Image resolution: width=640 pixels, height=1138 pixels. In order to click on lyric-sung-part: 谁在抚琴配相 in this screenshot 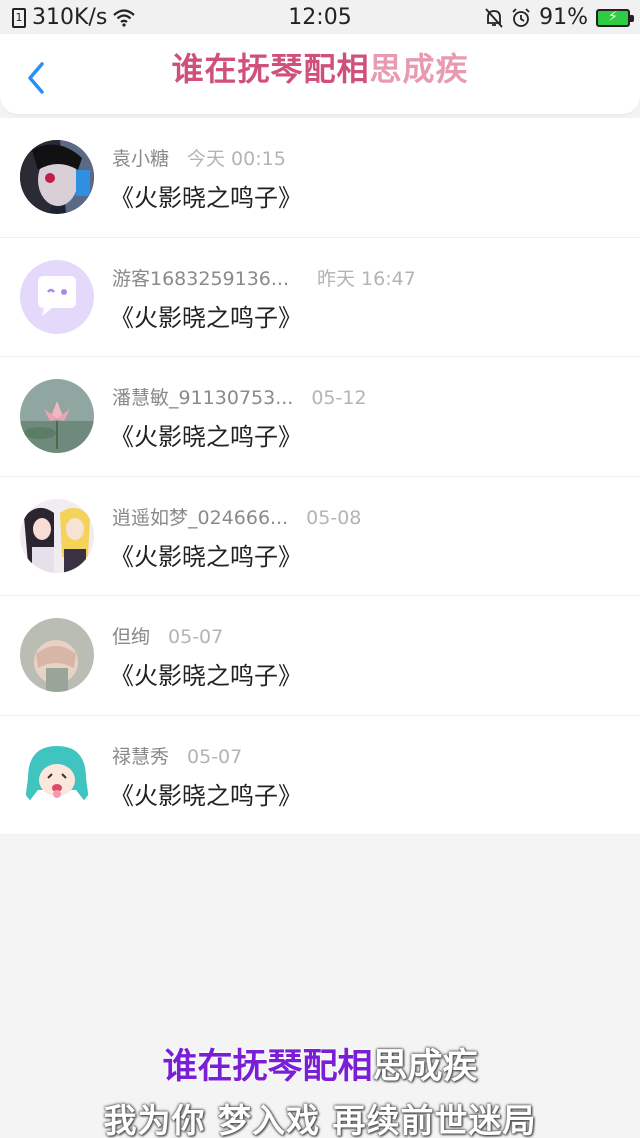, I will do `click(267, 1067)`.